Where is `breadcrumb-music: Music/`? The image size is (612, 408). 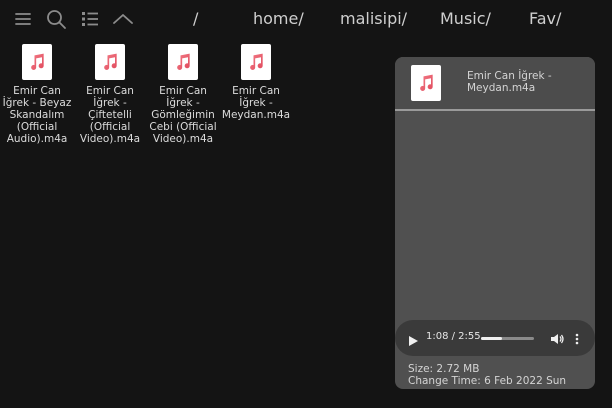 breadcrumb-music: Music/ is located at coordinates (465, 18).